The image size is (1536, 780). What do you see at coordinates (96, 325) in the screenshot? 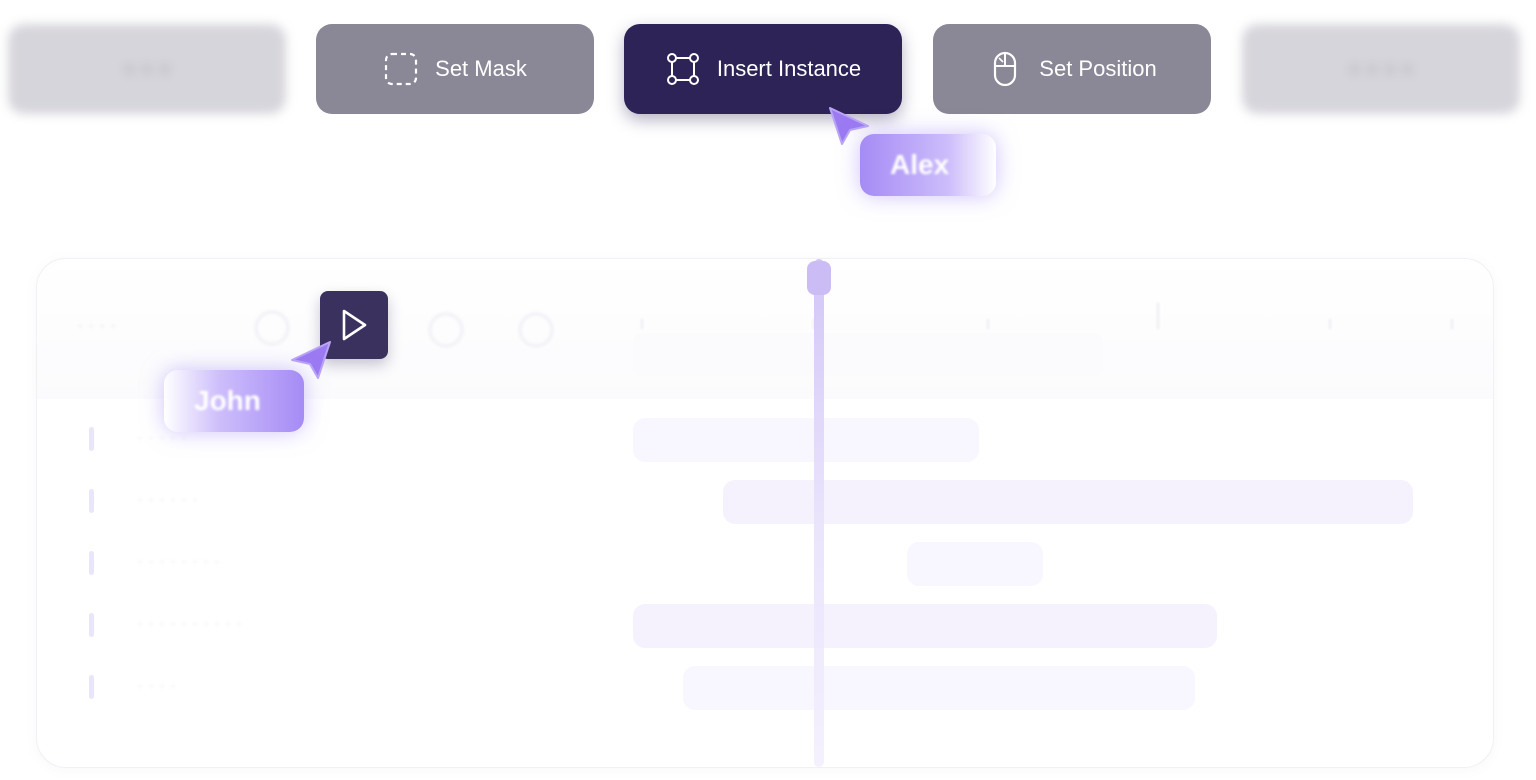
I see `timeline-time-readout: · · · ·` at bounding box center [96, 325].